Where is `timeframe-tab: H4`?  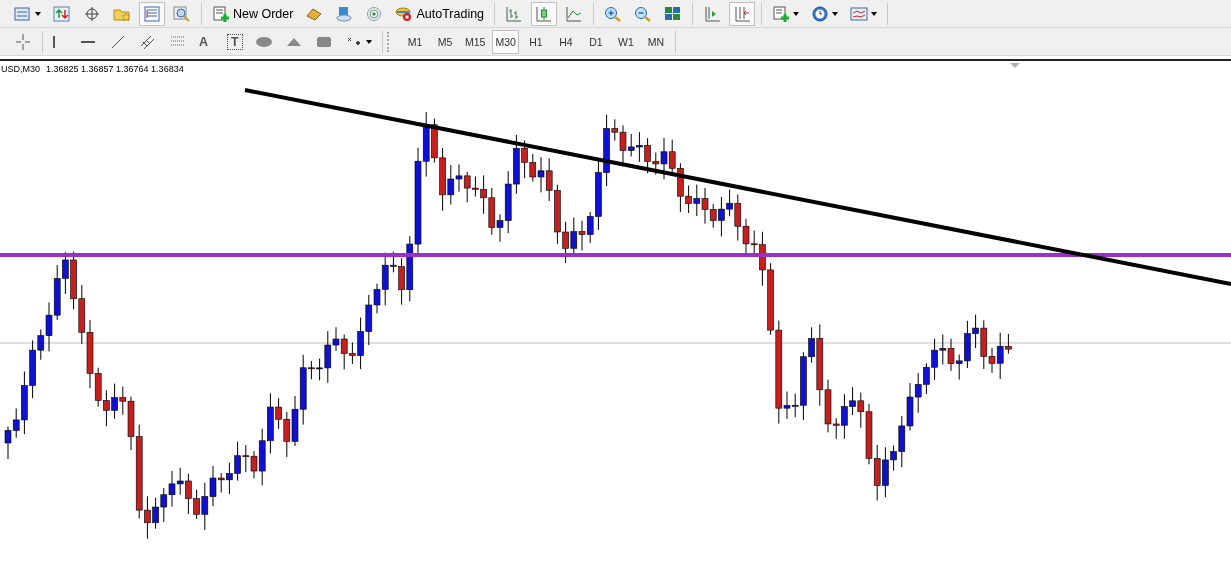
timeframe-tab: H4 is located at coordinates (565, 41).